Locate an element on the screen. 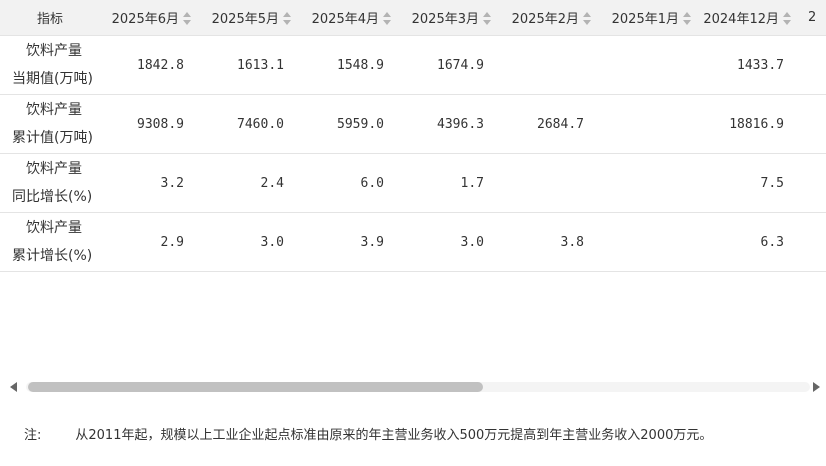 This screenshot has height=466, width=826. row-name-line2: 累计值(万吨) is located at coordinates (52, 138).